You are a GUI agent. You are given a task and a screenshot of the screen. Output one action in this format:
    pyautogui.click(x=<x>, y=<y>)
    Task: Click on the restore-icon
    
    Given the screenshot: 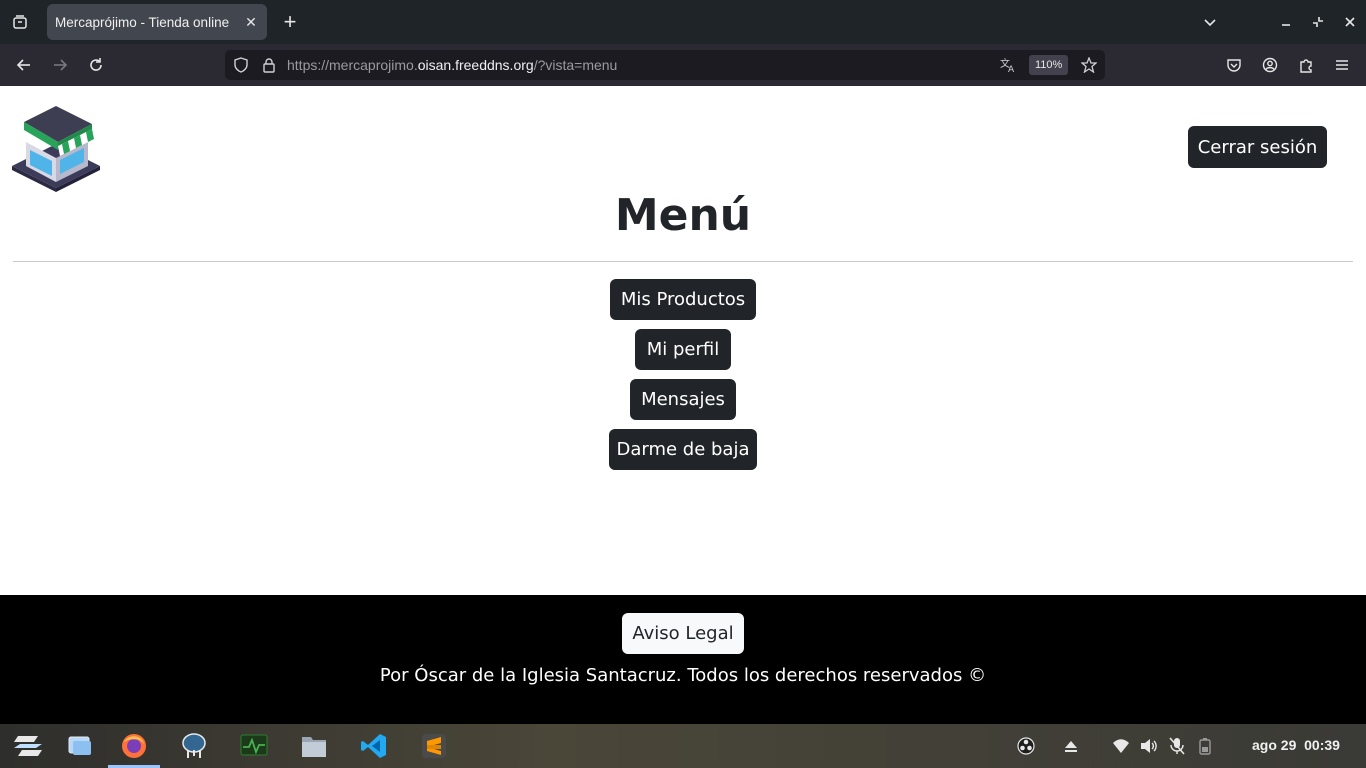 What is the action you would take?
    pyautogui.click(x=1318, y=22)
    